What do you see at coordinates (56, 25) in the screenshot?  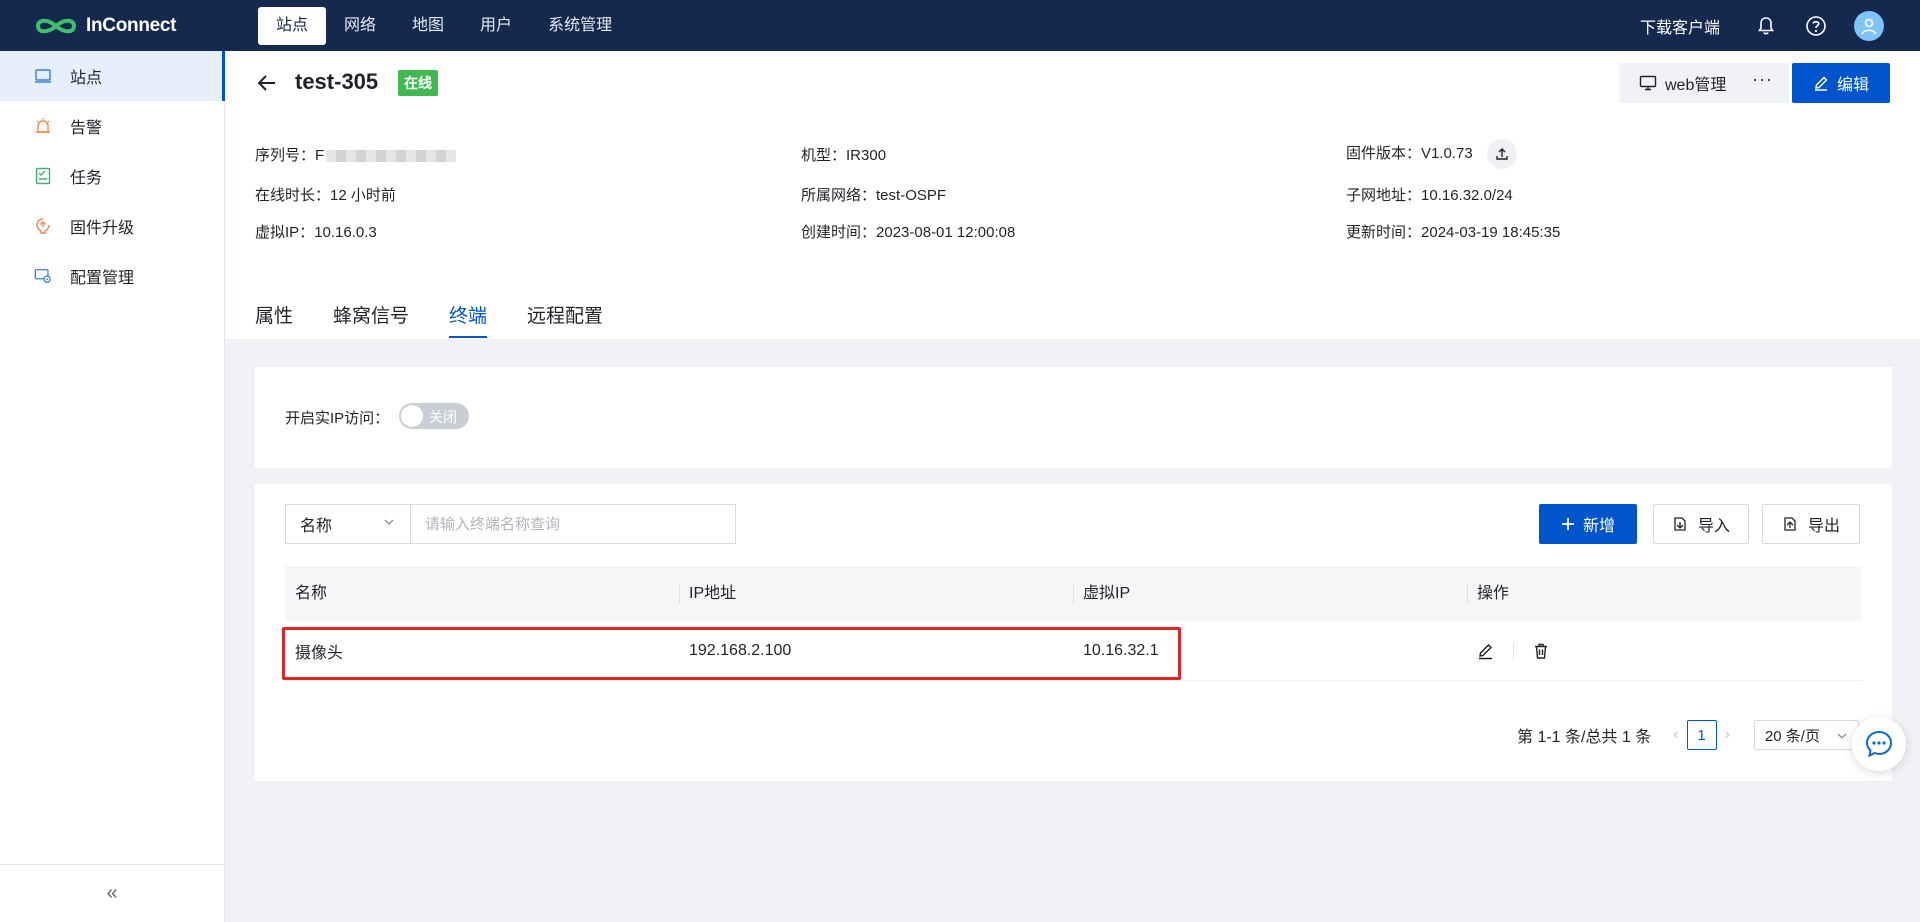 I see `inconnect-logo-icon` at bounding box center [56, 25].